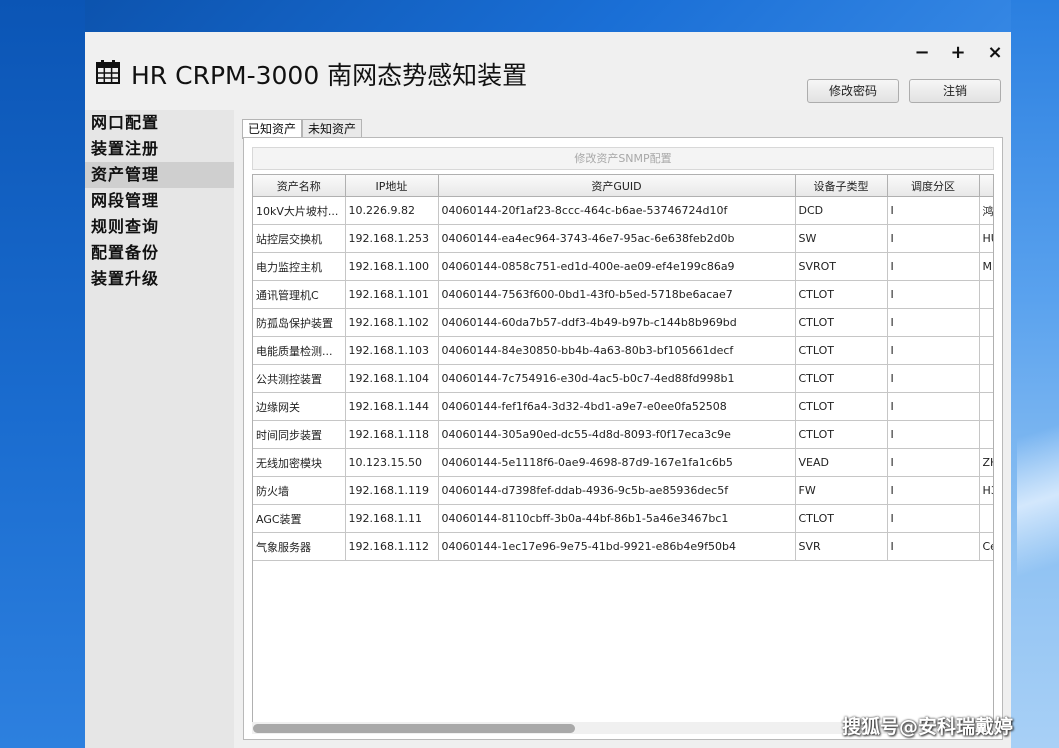  What do you see at coordinates (392, 266) in the screenshot?
I see `table-cell: 192.168.1.100` at bounding box center [392, 266].